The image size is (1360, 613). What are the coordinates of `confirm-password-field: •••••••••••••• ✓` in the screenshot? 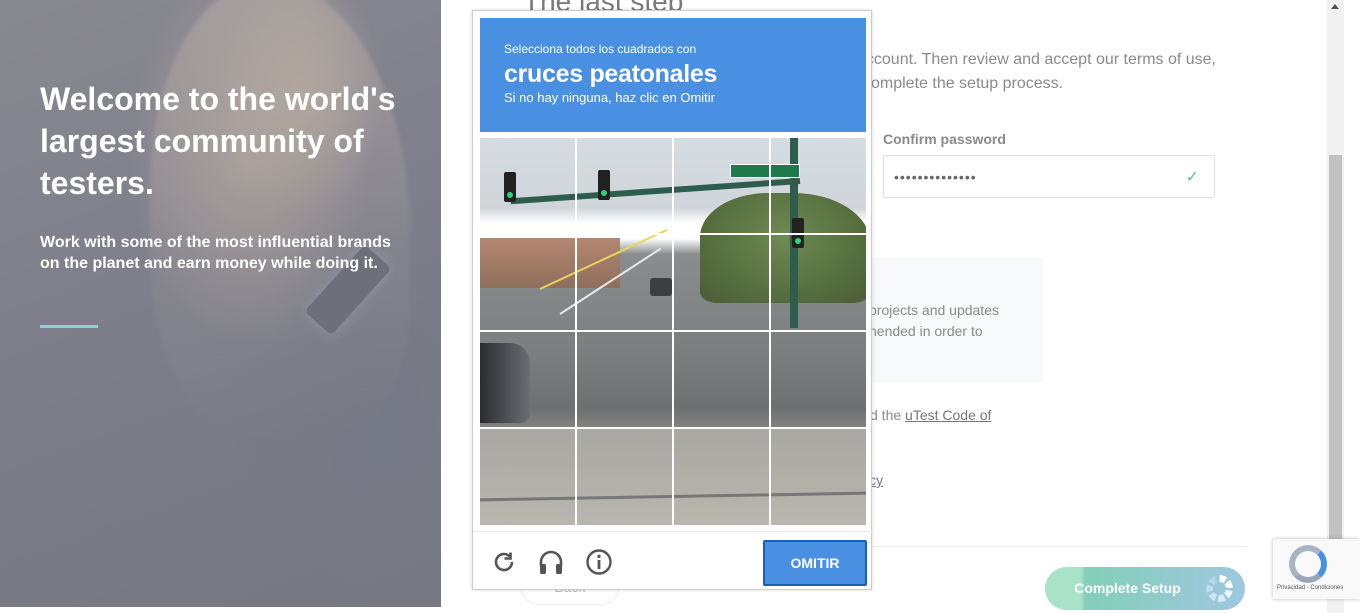 It's located at (1049, 176).